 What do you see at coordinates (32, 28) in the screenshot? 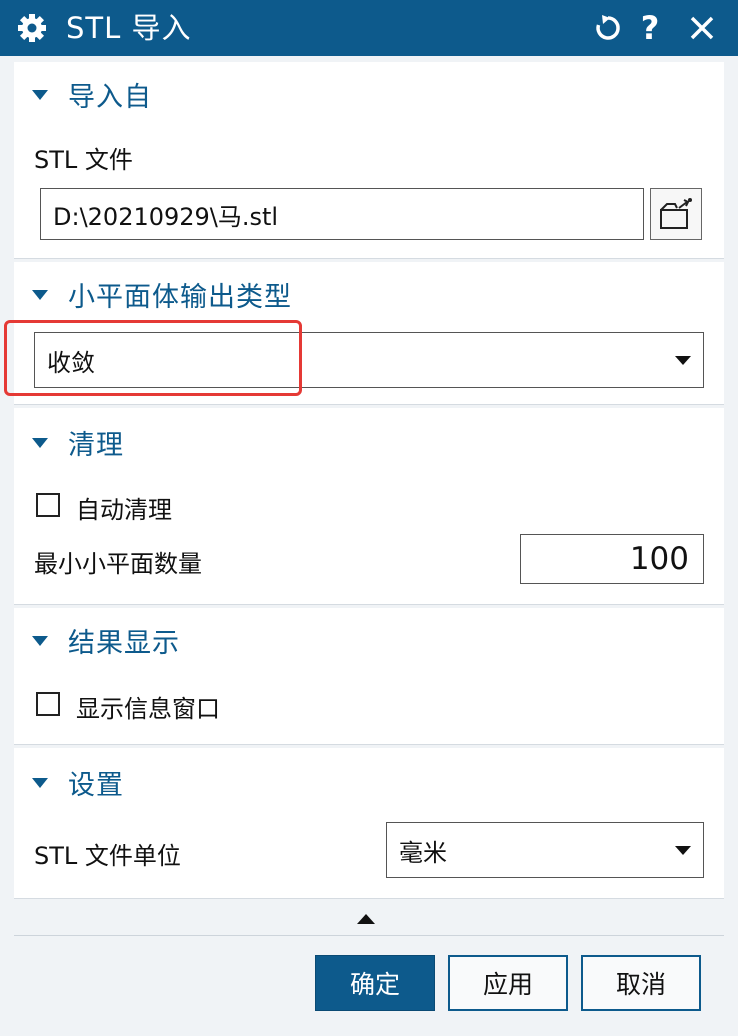
I see `gear-icon` at bounding box center [32, 28].